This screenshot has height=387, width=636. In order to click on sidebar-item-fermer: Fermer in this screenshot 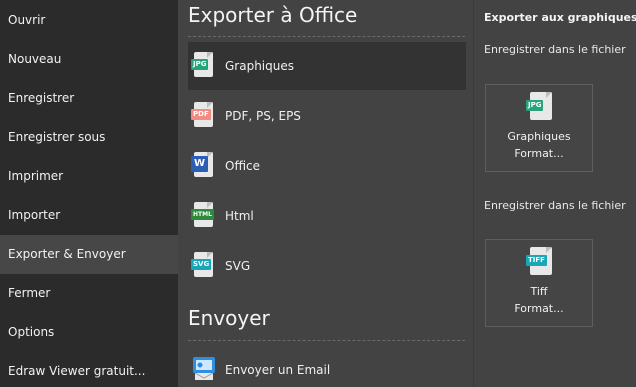, I will do `click(89, 293)`.